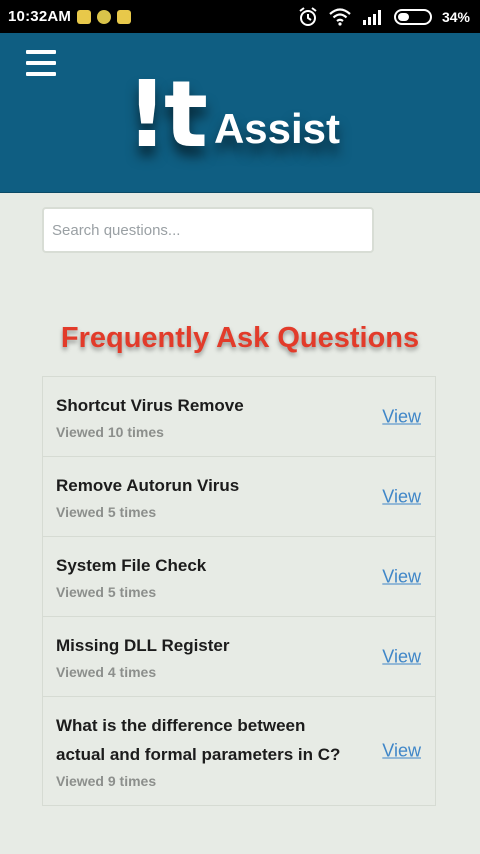 Image resolution: width=480 pixels, height=854 pixels. What do you see at coordinates (150, 405) in the screenshot?
I see `faq-question: Shortcut Virus Remove` at bounding box center [150, 405].